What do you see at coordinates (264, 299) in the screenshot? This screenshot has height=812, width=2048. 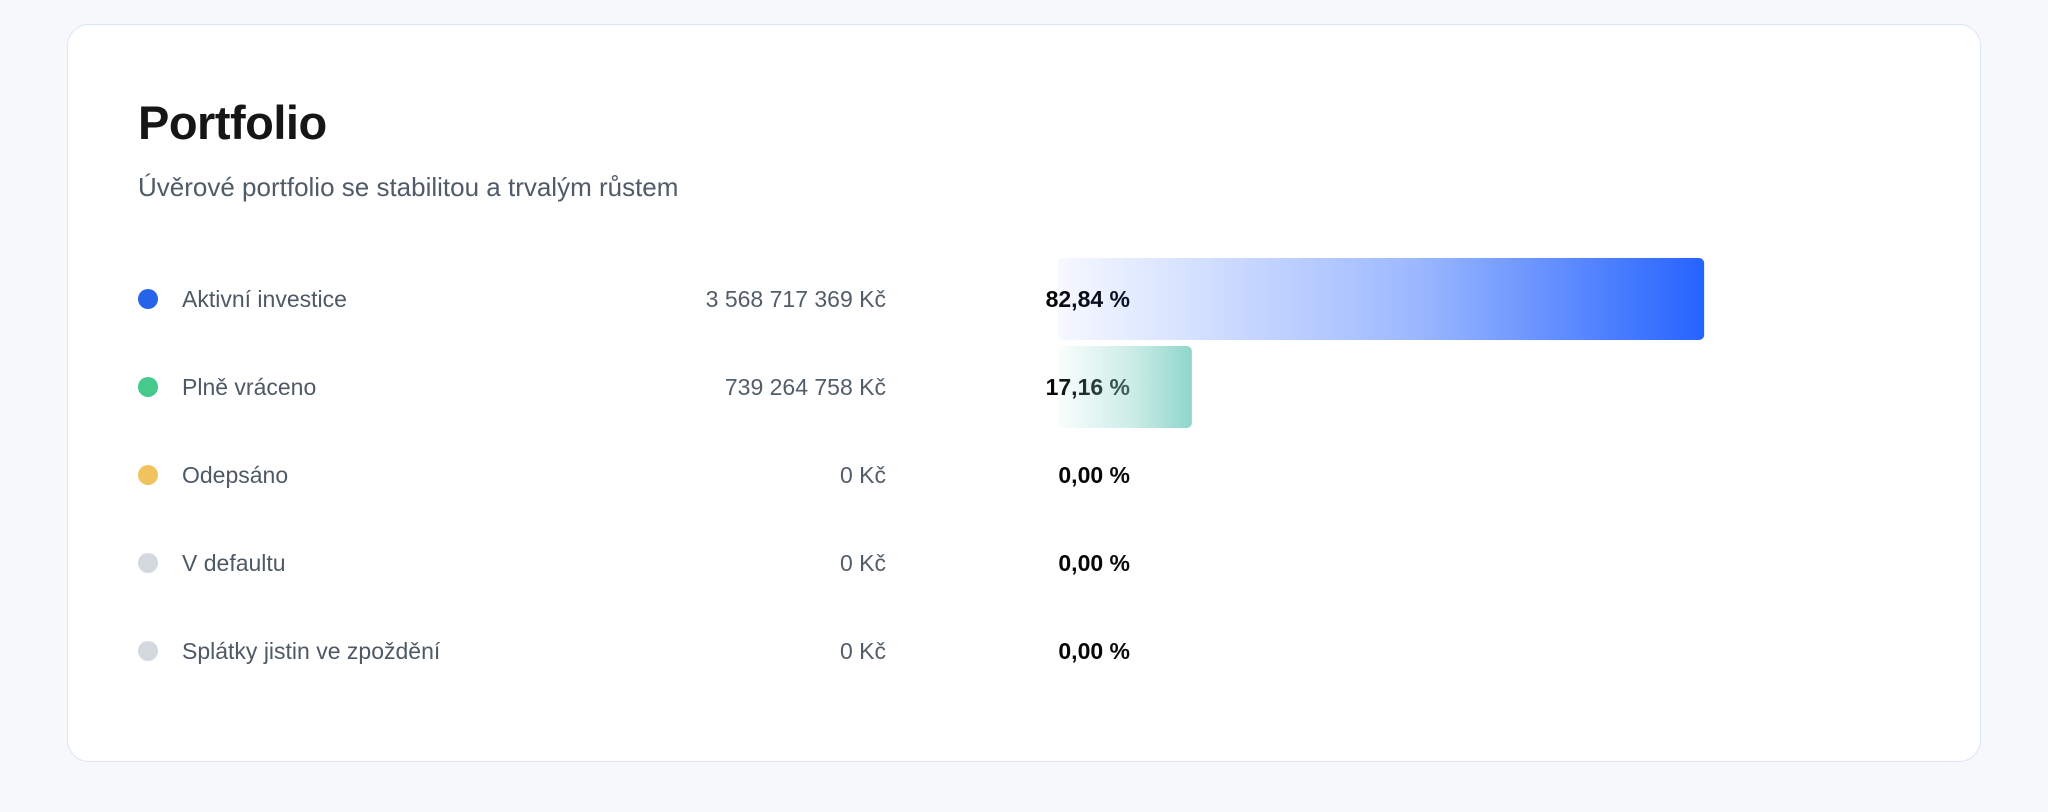 I see `row-label: Aktivní investice` at bounding box center [264, 299].